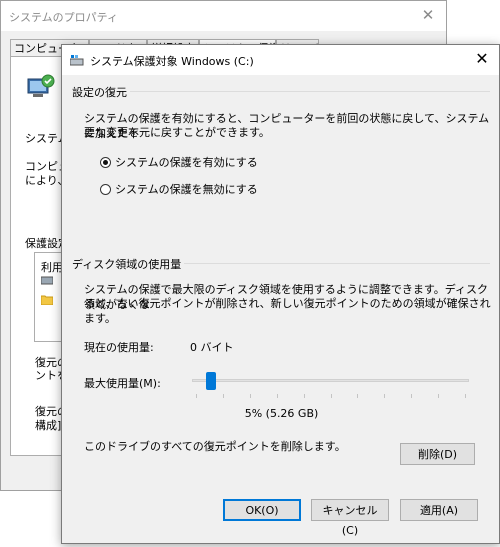 The height and width of the screenshot is (547, 500). I want to click on computer-shield-icon, so click(41, 85).